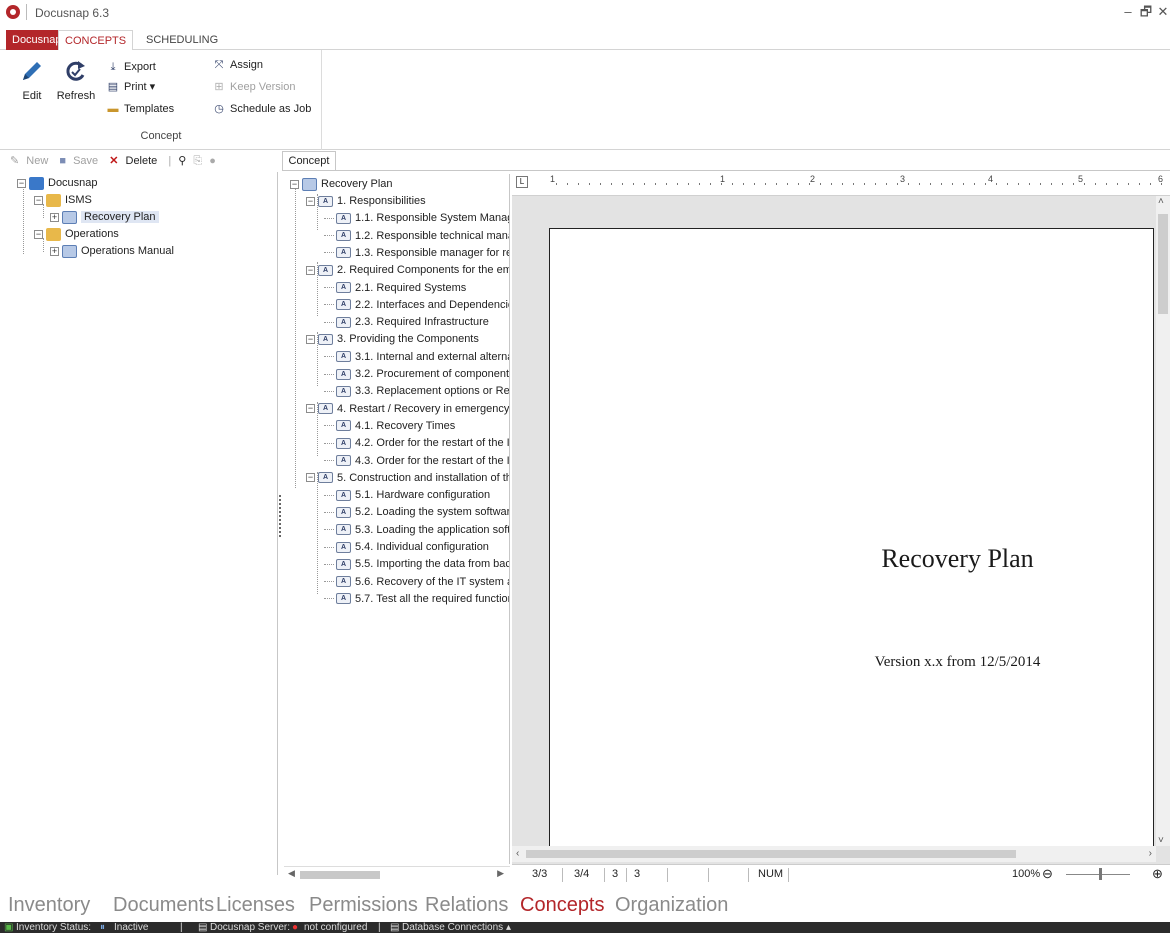  Describe the element at coordinates (104, 217) in the screenshot. I see `tree-node-recovery-plan: + Recovery Plan` at that location.